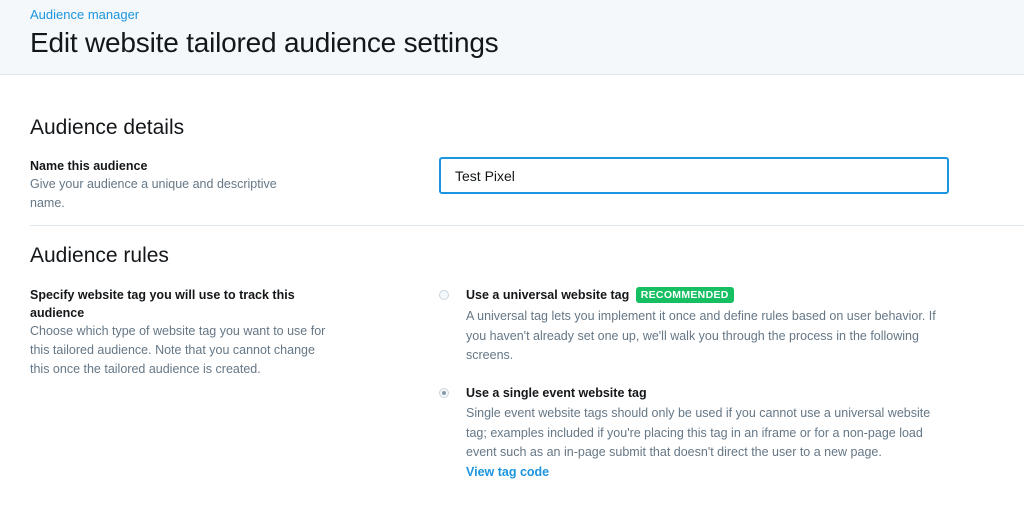 The image size is (1024, 507). I want to click on section-title-audience-rules: Audience rules, so click(99, 255).